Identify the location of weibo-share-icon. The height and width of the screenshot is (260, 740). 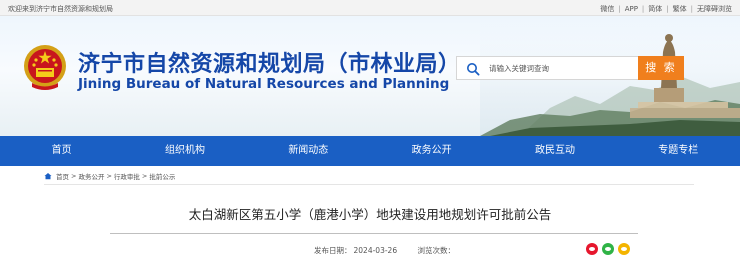
(592, 249).